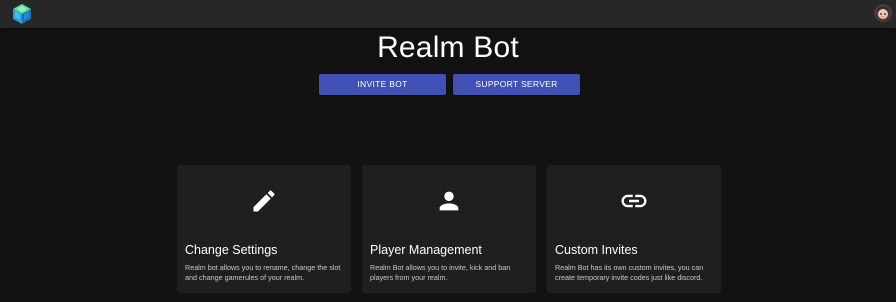  What do you see at coordinates (426, 250) in the screenshot?
I see `feature-title: Player Management` at bounding box center [426, 250].